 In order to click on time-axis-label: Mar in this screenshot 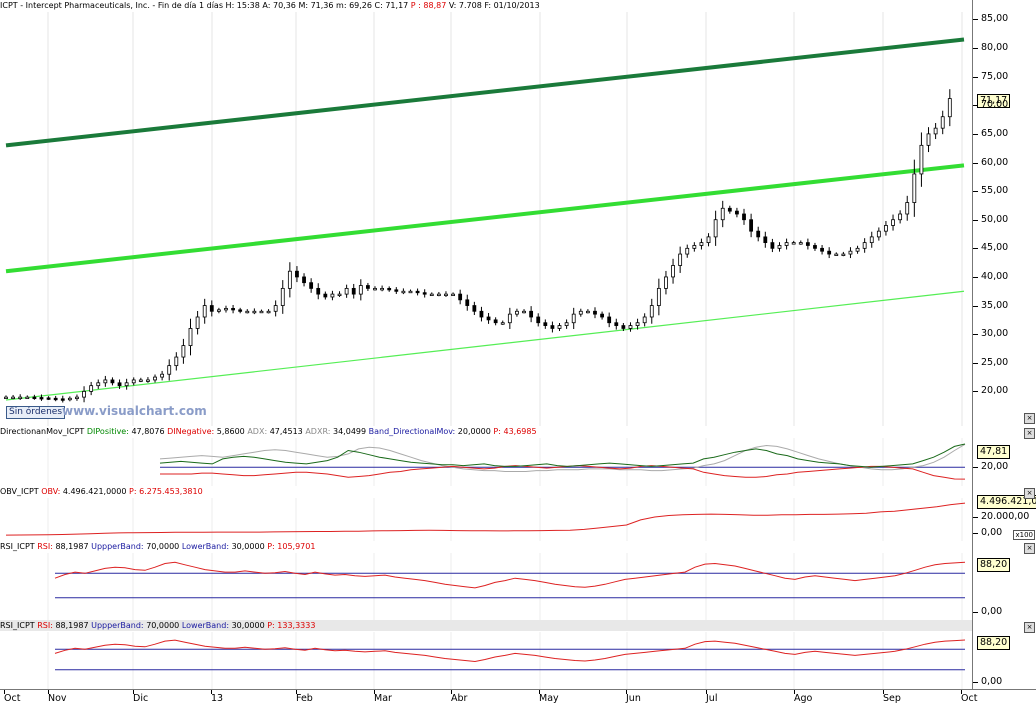, I will do `click(383, 698)`.